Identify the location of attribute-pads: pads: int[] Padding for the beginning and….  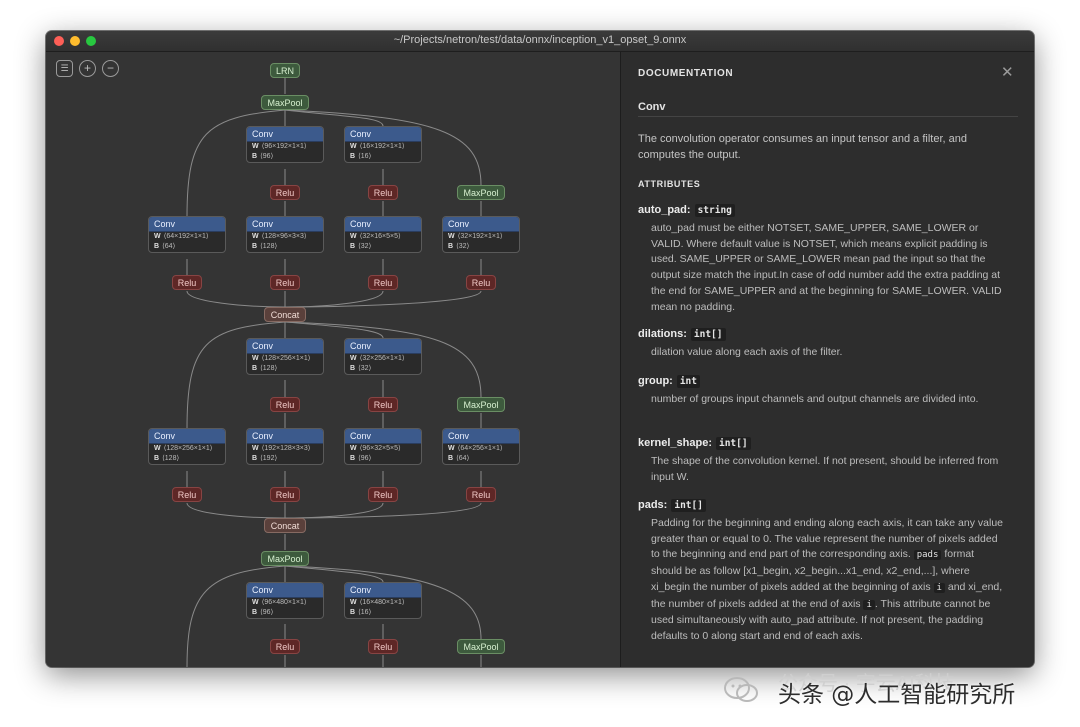
(828, 571).